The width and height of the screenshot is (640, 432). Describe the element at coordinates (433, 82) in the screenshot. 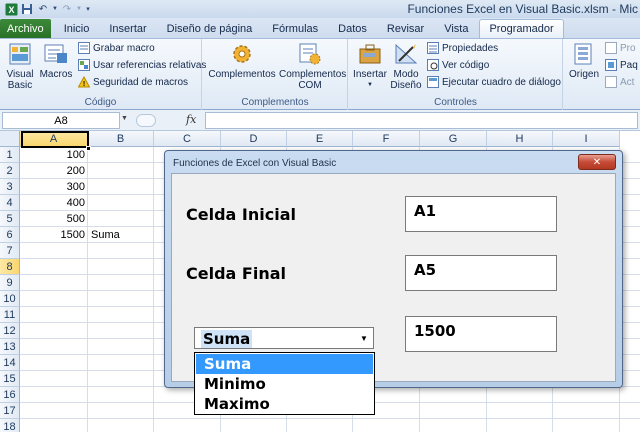

I see `run-dialog-icon` at that location.